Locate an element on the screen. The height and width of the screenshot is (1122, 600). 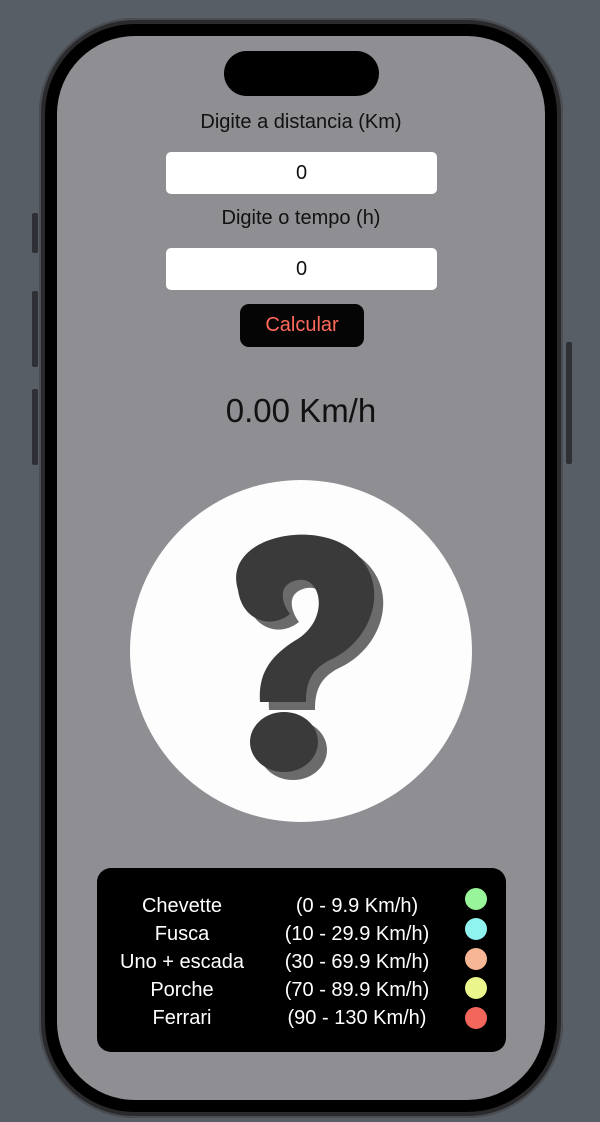
legend-car-name: Chevette is located at coordinates (182, 906).